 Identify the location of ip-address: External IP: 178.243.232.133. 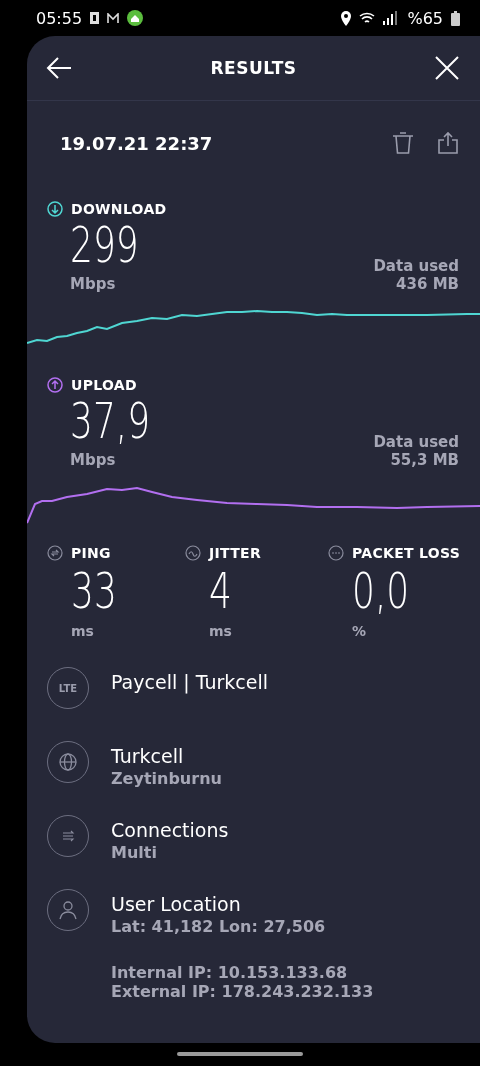
(243, 991).